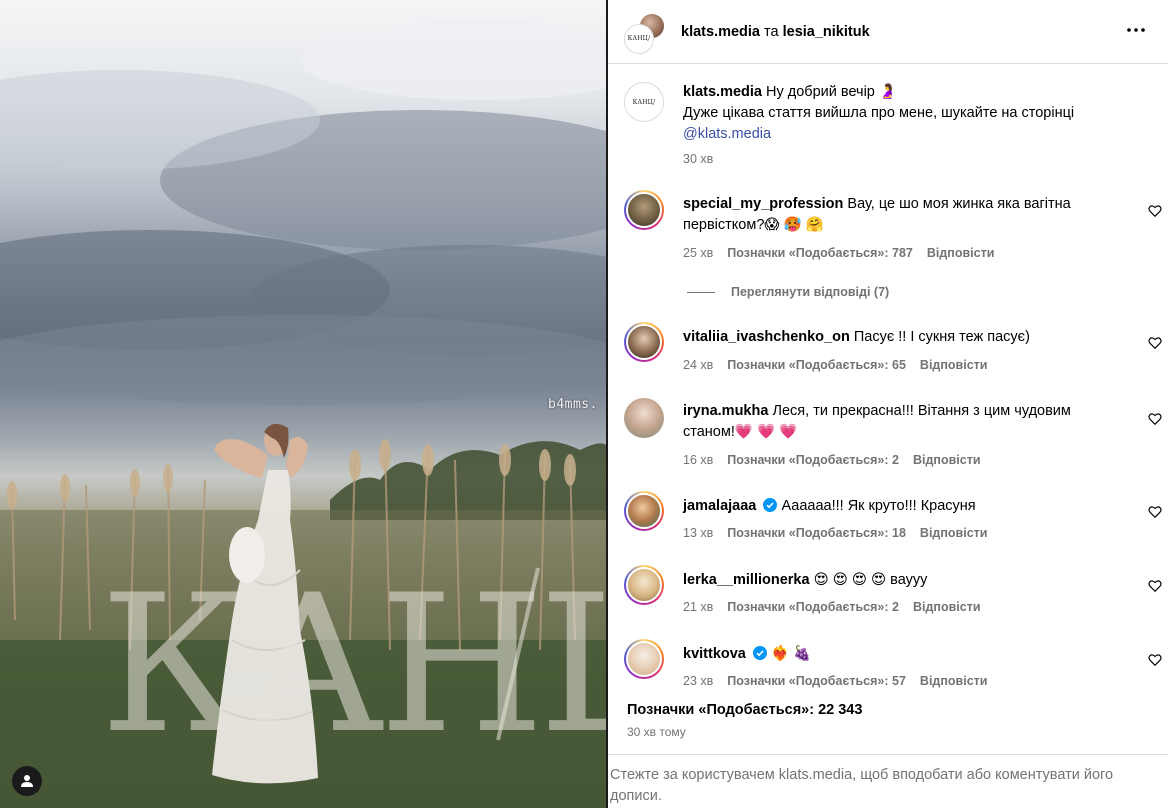 Image resolution: width=1168 pixels, height=808 pixels. I want to click on view-replies-label: Переглянути відповіді (7), so click(810, 292).